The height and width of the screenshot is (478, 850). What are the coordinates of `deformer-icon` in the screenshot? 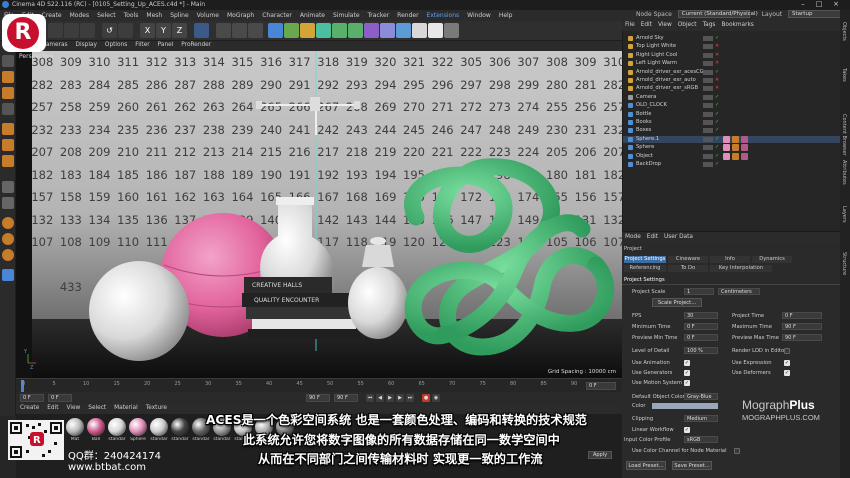 It's located at (371, 30).